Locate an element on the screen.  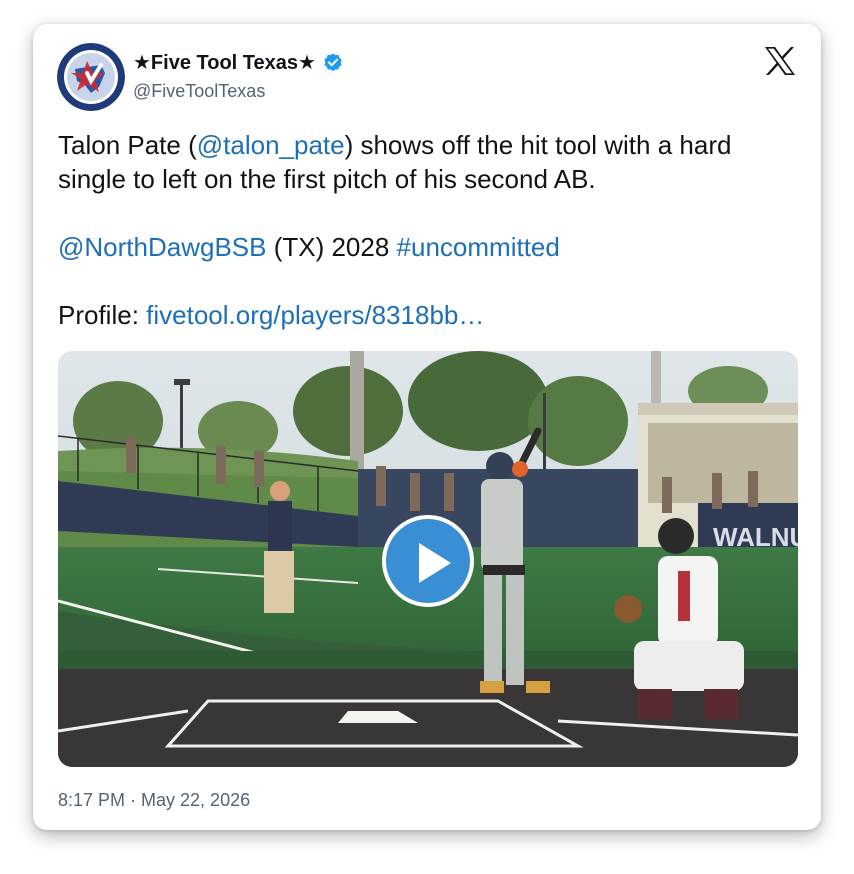
play-icon is located at coordinates (428, 561).